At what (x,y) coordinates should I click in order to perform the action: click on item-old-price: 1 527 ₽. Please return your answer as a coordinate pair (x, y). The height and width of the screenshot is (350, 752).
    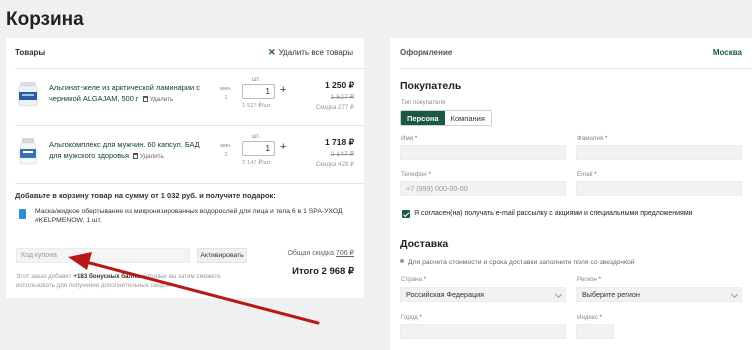
    Looking at the image, I should click on (342, 97).